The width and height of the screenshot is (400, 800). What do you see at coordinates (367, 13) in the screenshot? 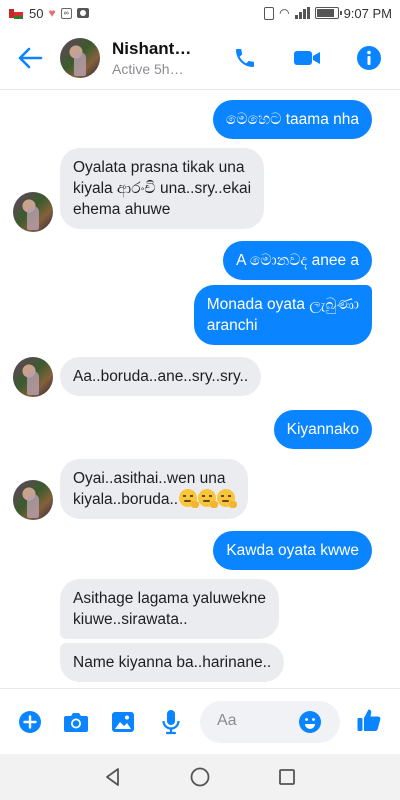
I see `clock: 9:07 PM` at bounding box center [367, 13].